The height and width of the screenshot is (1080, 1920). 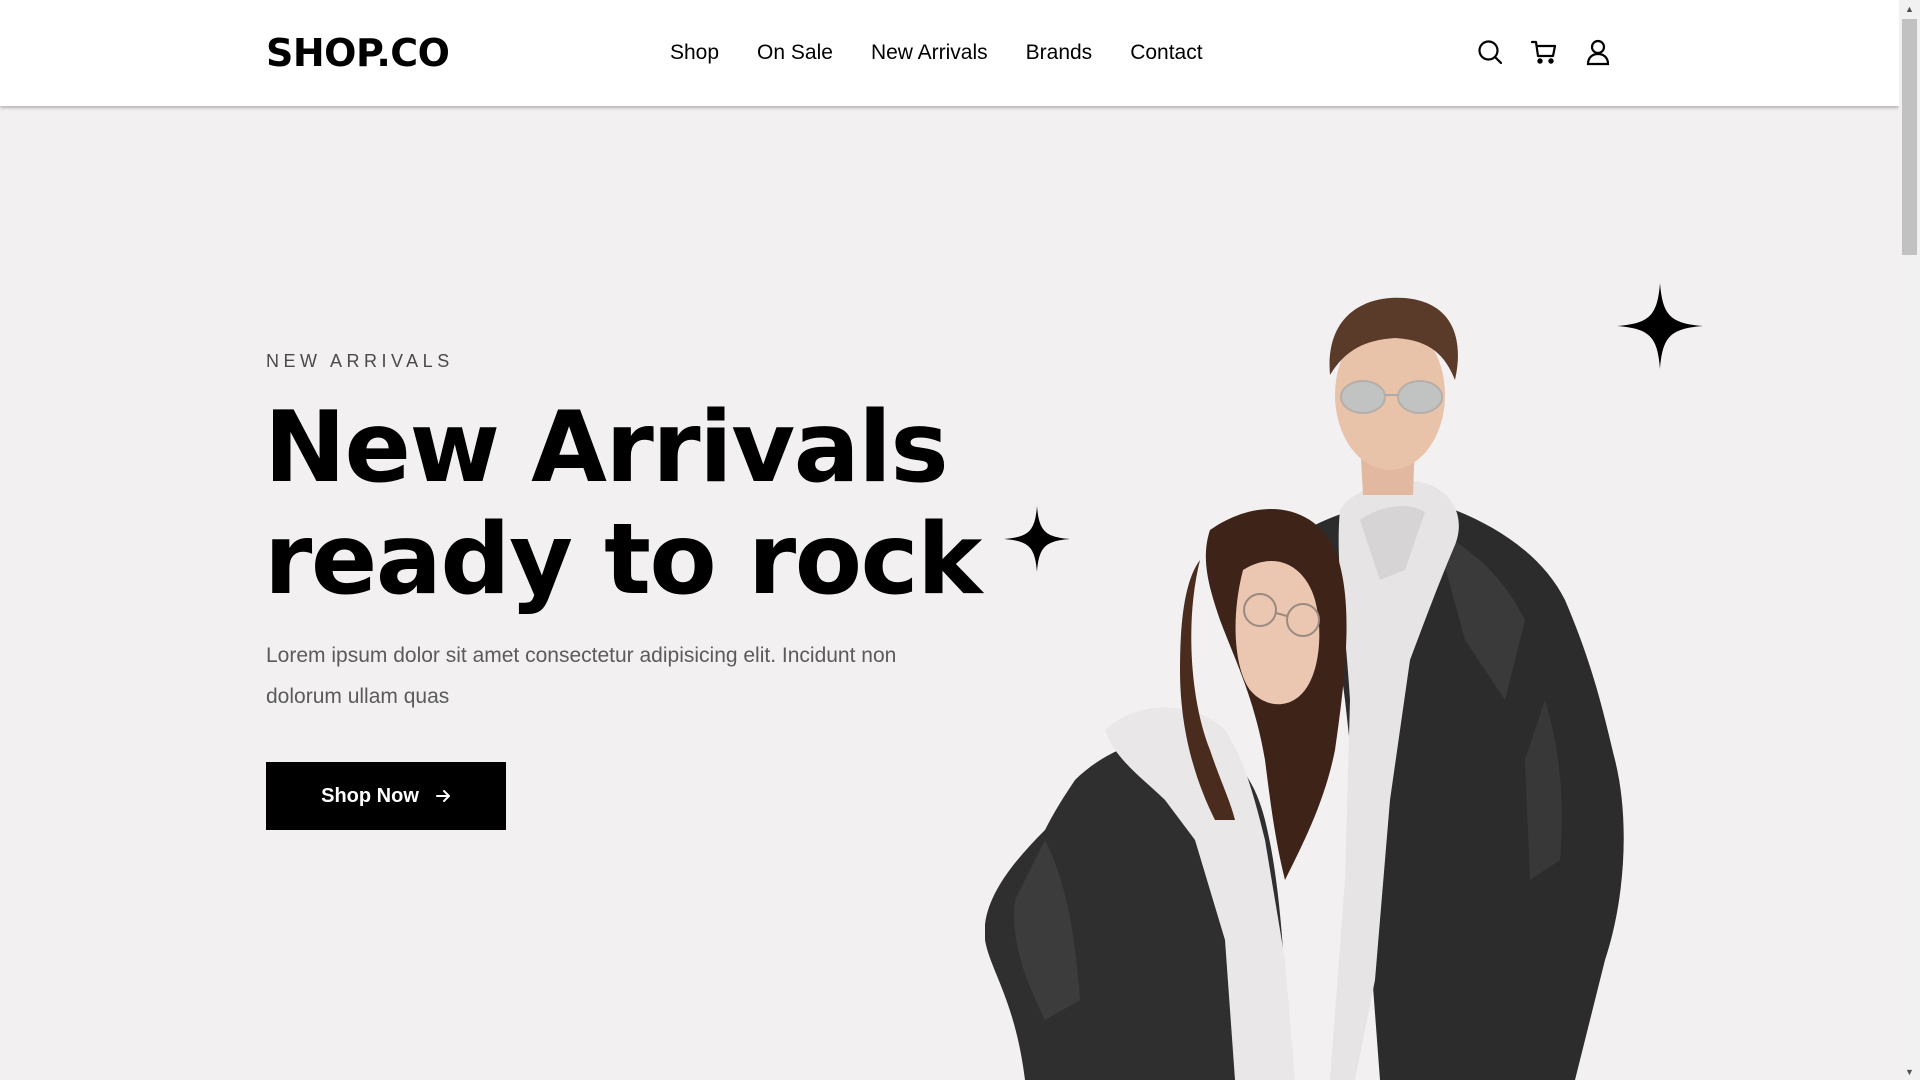 I want to click on user-icon, so click(x=1598, y=52).